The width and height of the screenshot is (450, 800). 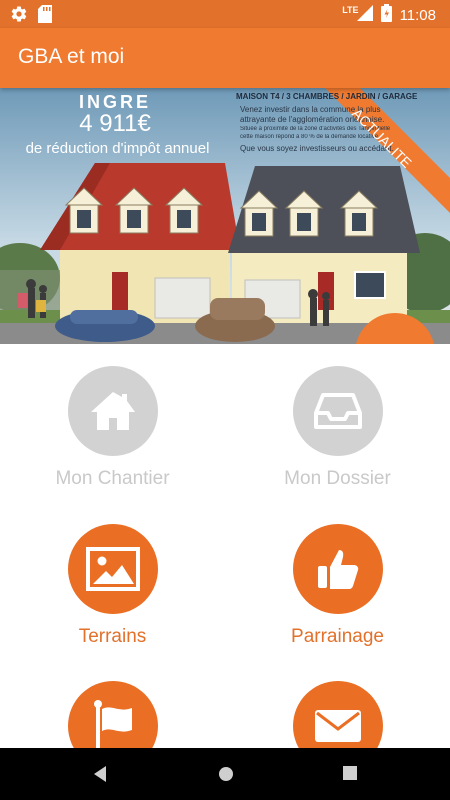 What do you see at coordinates (117, 148) in the screenshot?
I see `banner-subtitle: de réduction d'impôt annuel` at bounding box center [117, 148].